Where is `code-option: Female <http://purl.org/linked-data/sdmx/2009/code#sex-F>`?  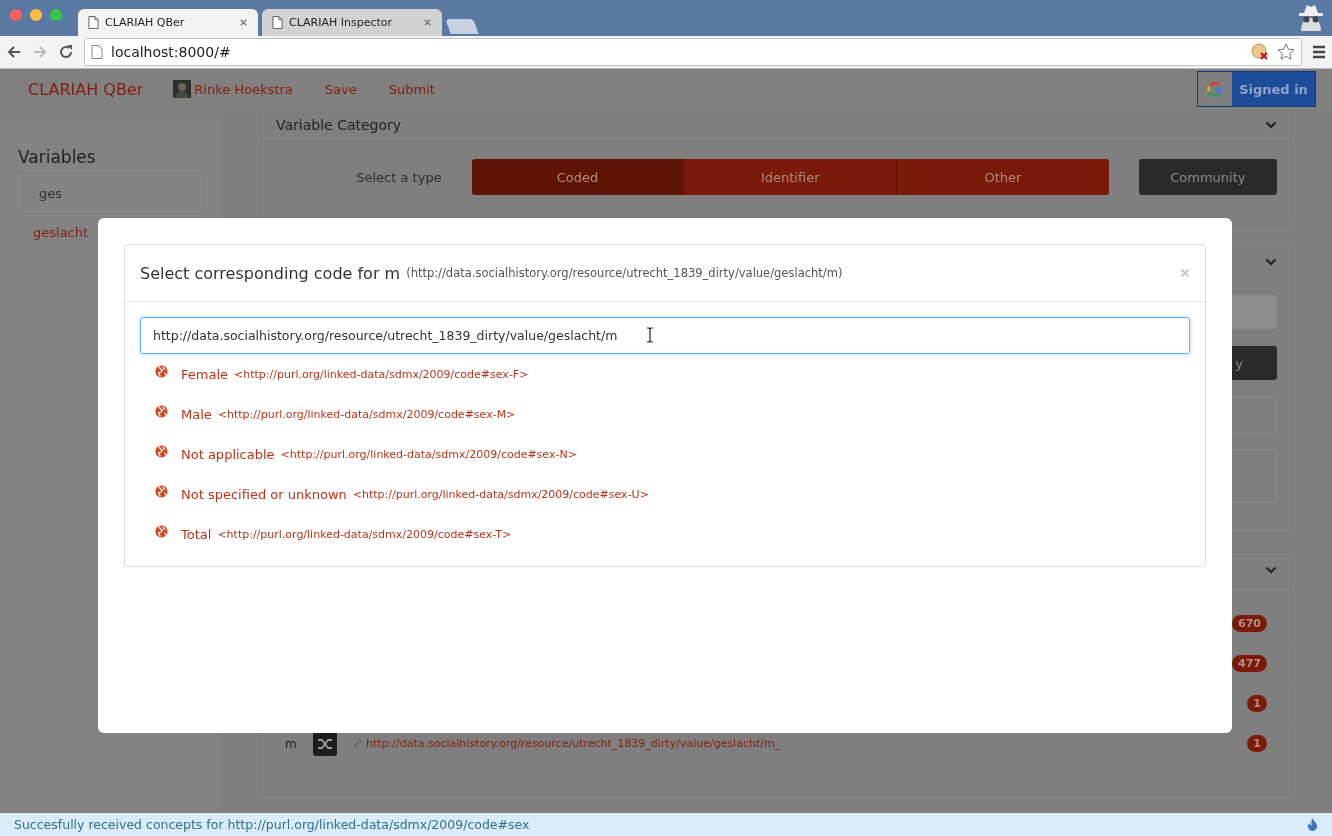
code-option: Female <http://purl.org/linked-data/sdmx/2009/code#sex-F> is located at coordinates (334, 374).